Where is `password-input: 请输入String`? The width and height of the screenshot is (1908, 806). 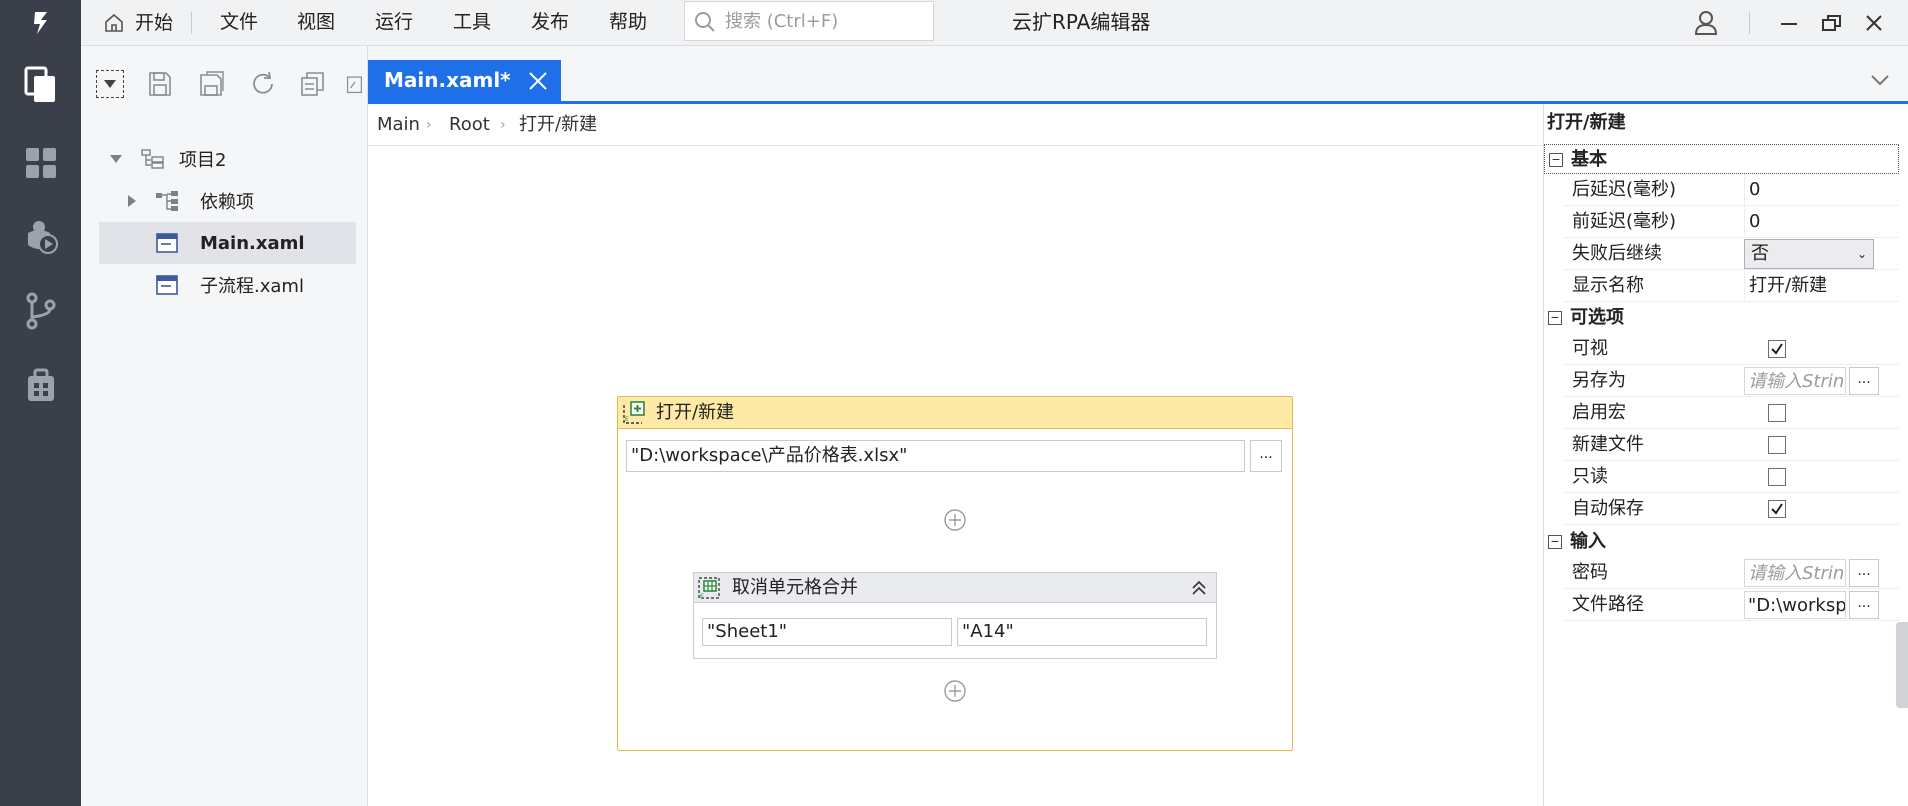
password-input: 请输入String is located at coordinates (1795, 573).